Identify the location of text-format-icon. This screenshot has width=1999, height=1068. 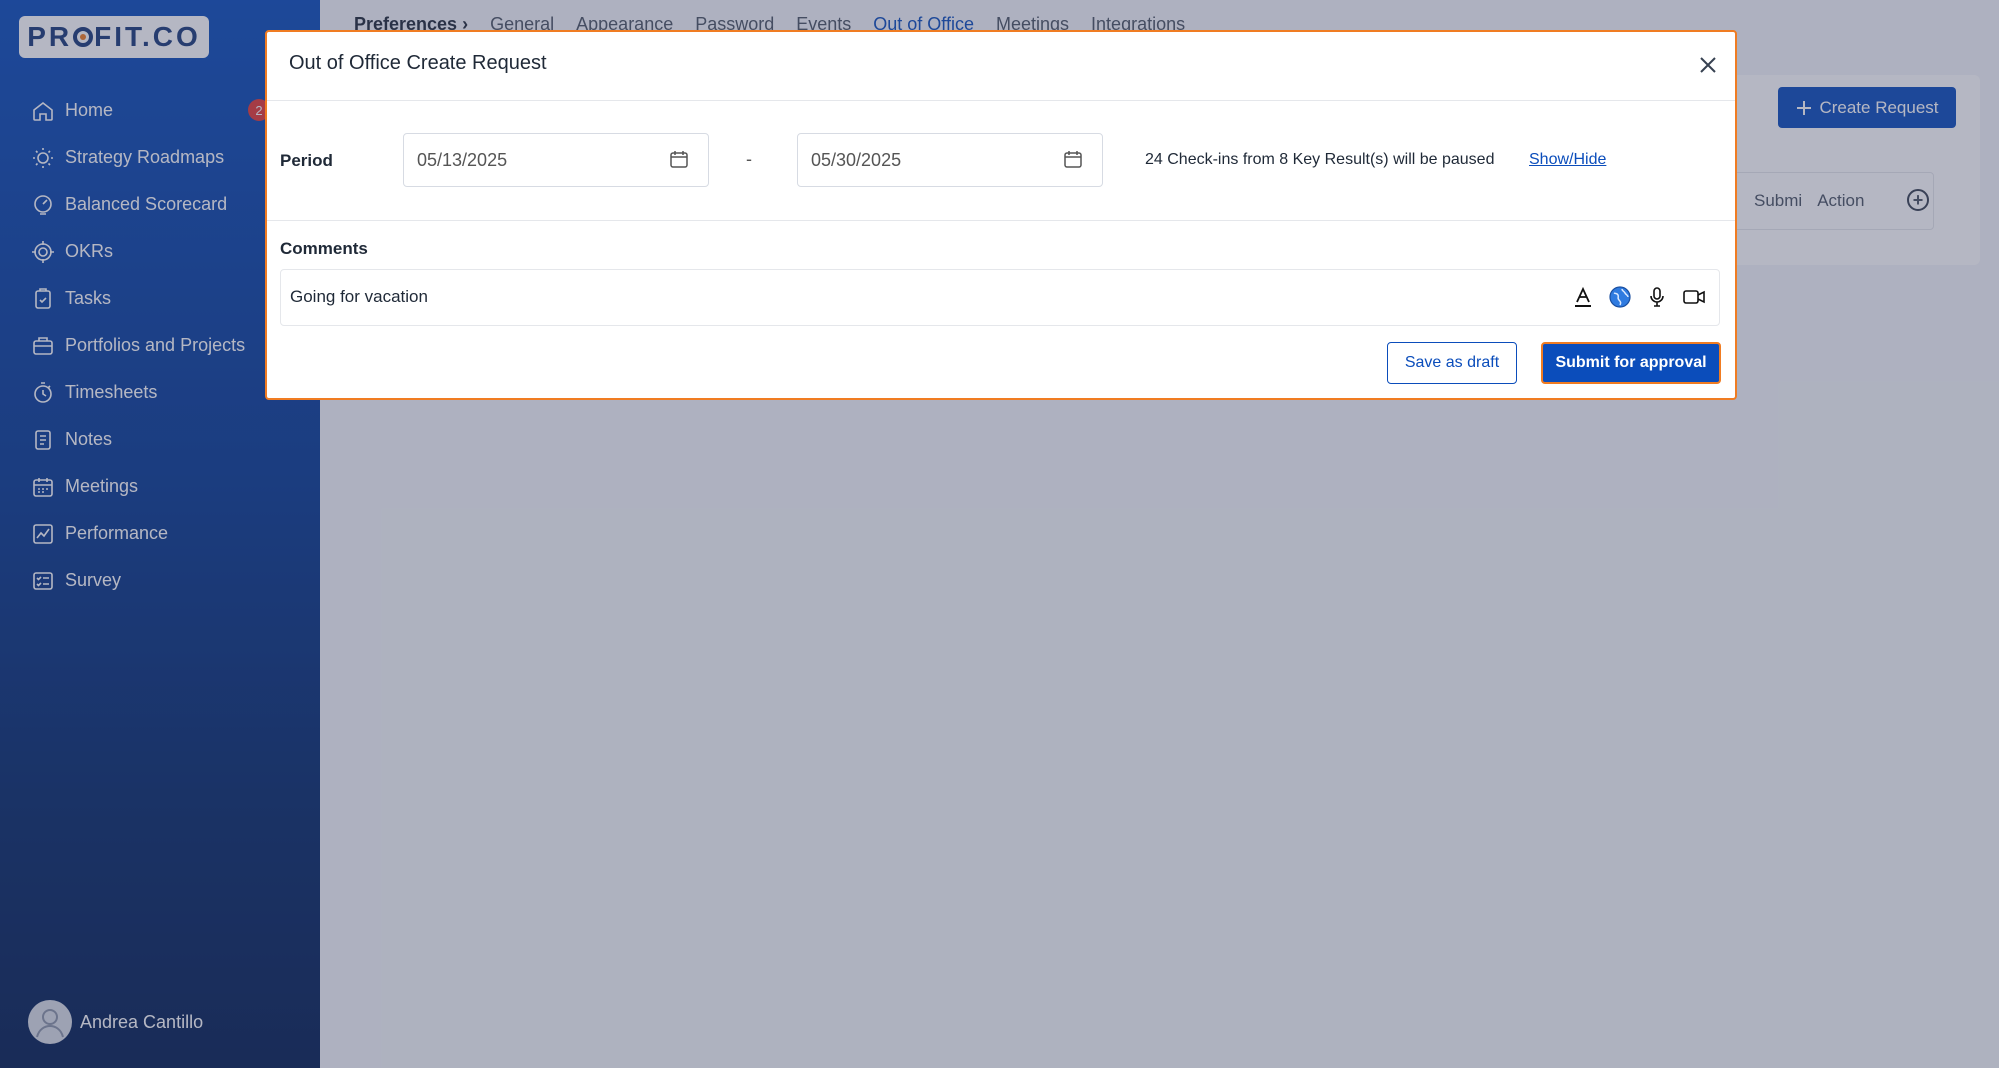
(1583, 297).